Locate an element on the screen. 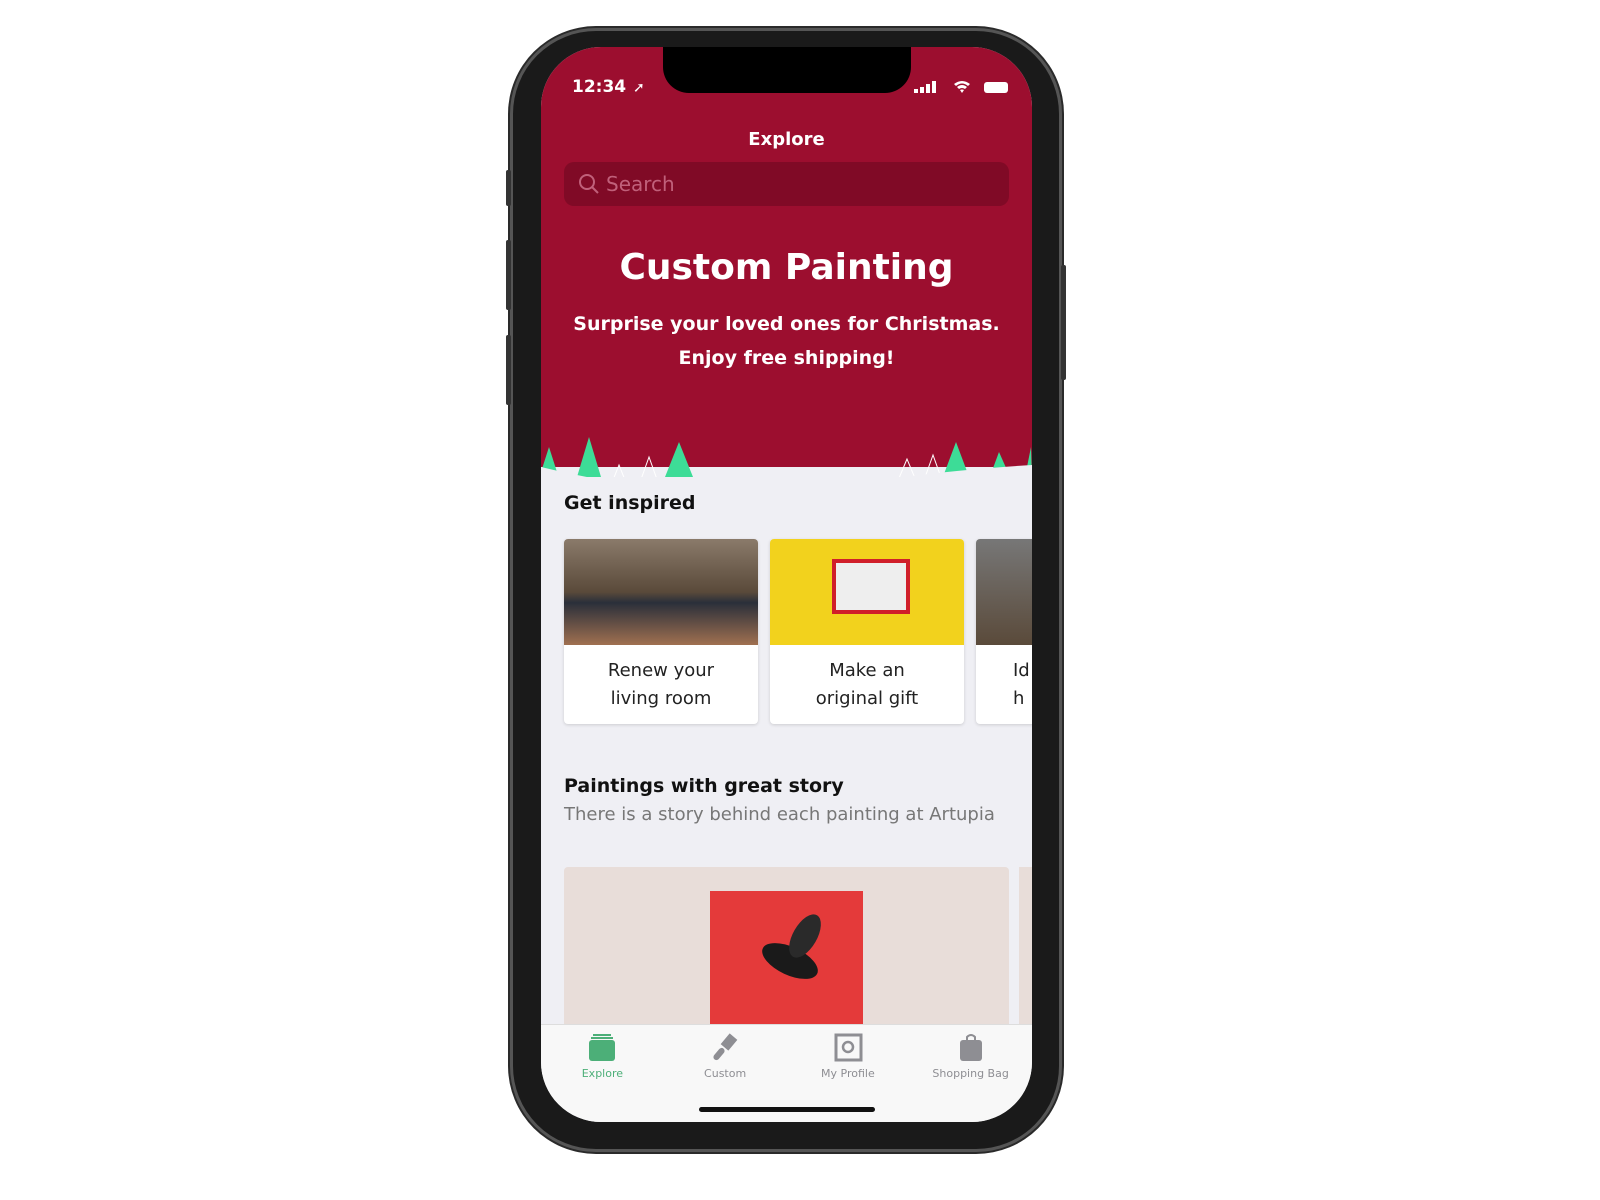  page-title: Explore is located at coordinates (786, 139).